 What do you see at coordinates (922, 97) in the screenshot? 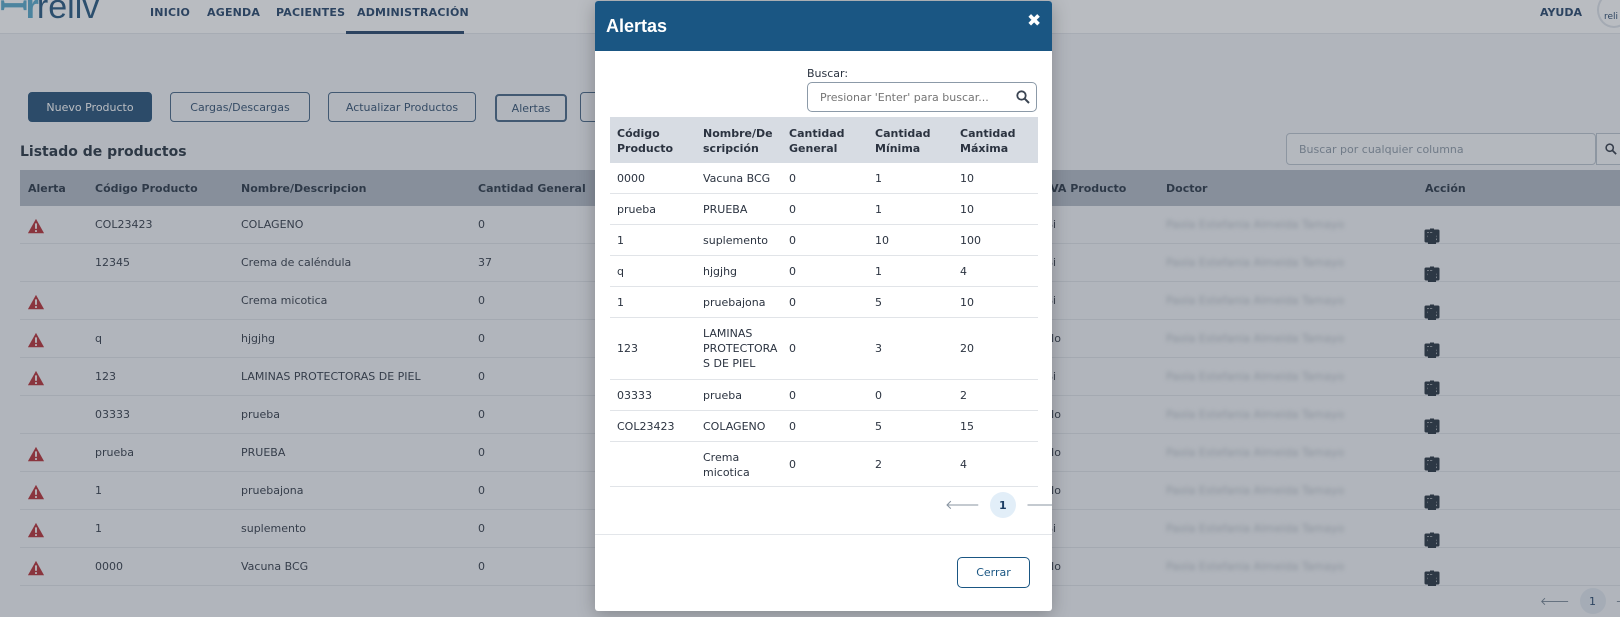
I see `modal-search-input` at bounding box center [922, 97].